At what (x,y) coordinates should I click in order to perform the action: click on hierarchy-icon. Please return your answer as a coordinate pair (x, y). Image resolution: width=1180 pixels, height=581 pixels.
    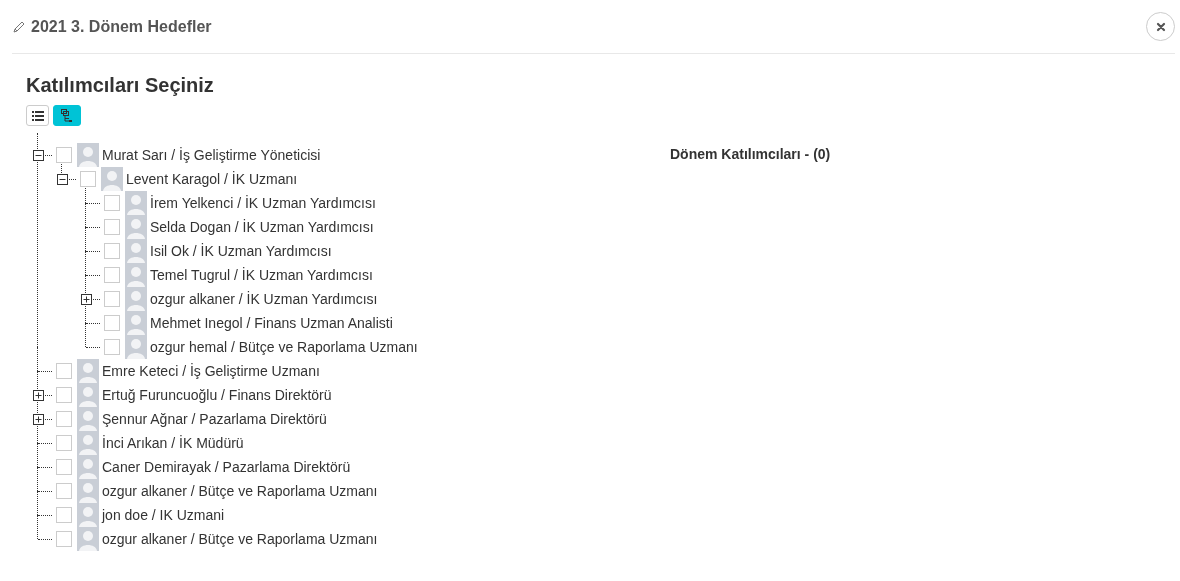
    Looking at the image, I should click on (67, 115).